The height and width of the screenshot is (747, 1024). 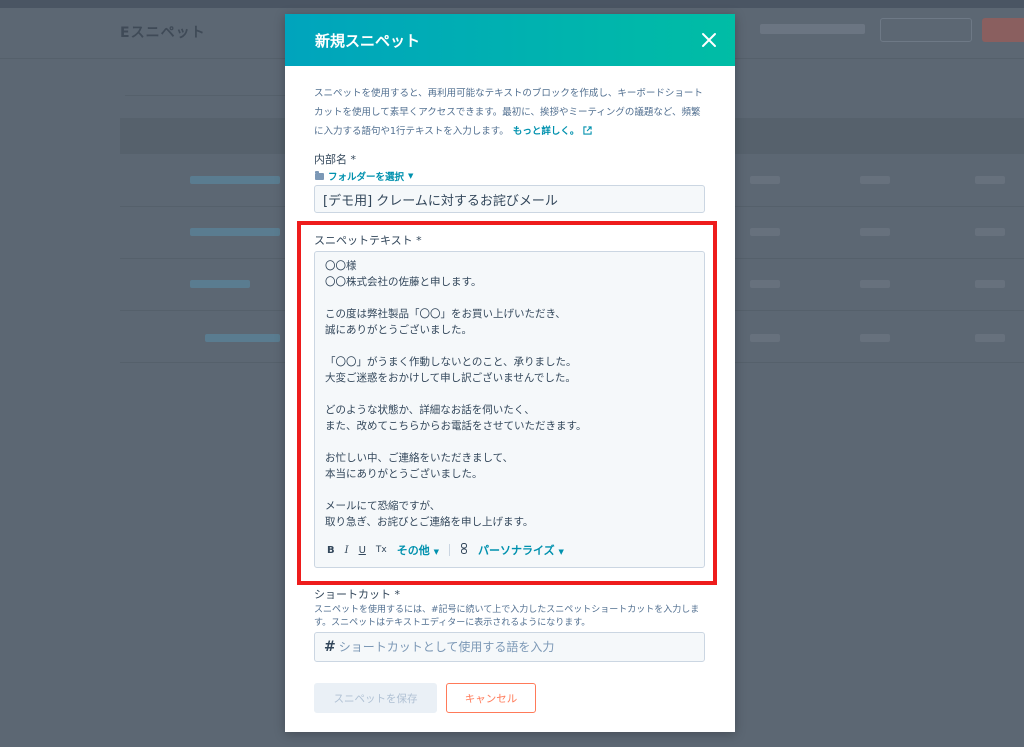 What do you see at coordinates (926, 30) in the screenshot?
I see `background-button` at bounding box center [926, 30].